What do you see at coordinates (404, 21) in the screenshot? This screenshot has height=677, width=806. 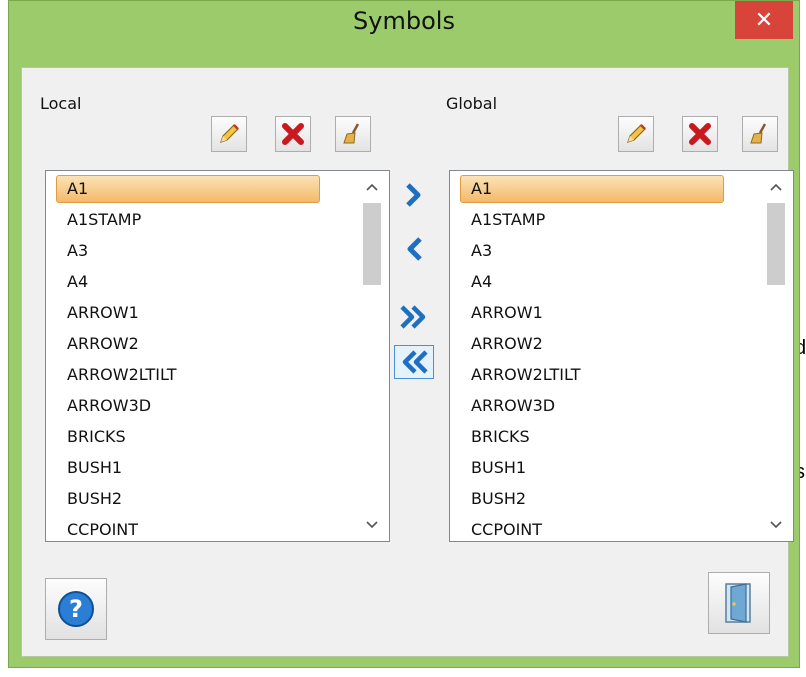 I see `window-title: Symbols` at bounding box center [404, 21].